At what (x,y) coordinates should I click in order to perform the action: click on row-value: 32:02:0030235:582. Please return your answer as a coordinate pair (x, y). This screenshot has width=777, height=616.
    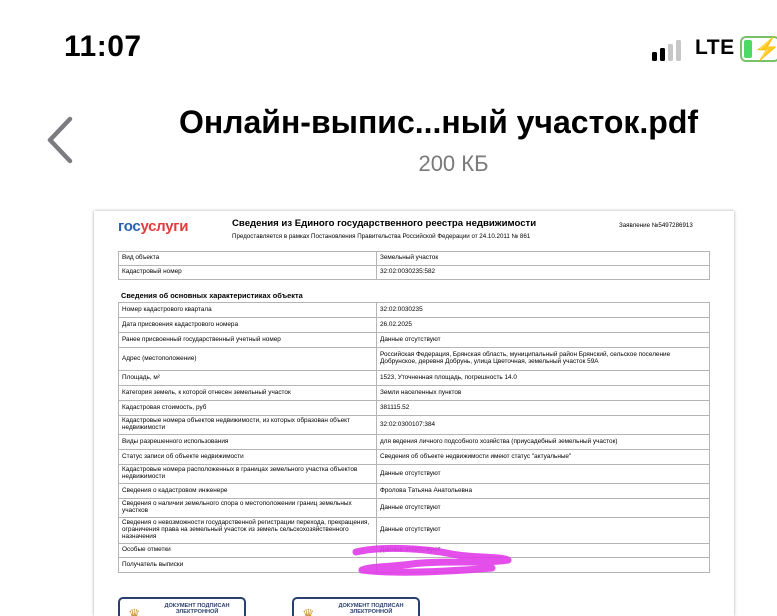
    Looking at the image, I should click on (543, 272).